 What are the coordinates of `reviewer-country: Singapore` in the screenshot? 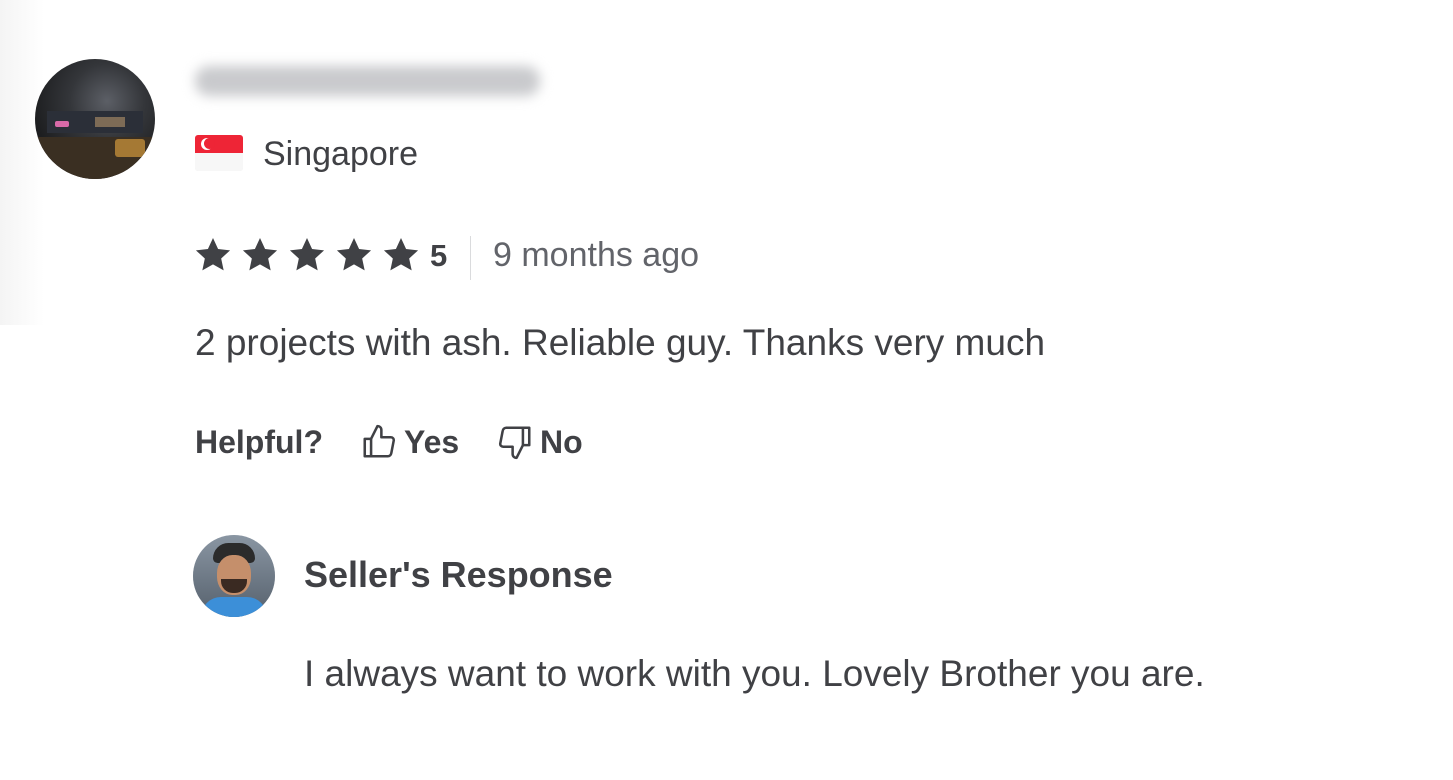 It's located at (341, 154).